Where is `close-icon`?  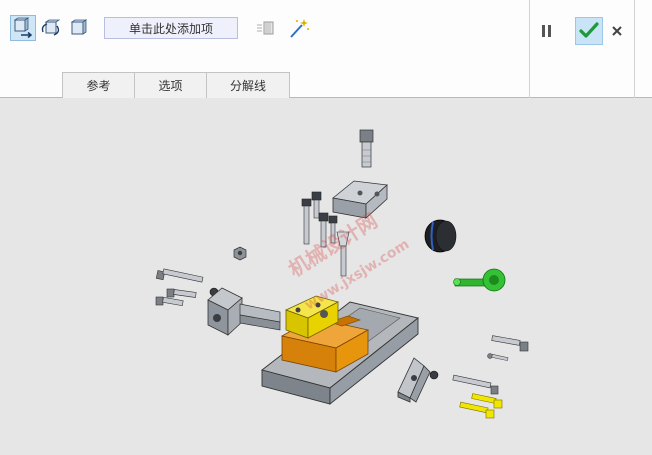
close-icon is located at coordinates (617, 31).